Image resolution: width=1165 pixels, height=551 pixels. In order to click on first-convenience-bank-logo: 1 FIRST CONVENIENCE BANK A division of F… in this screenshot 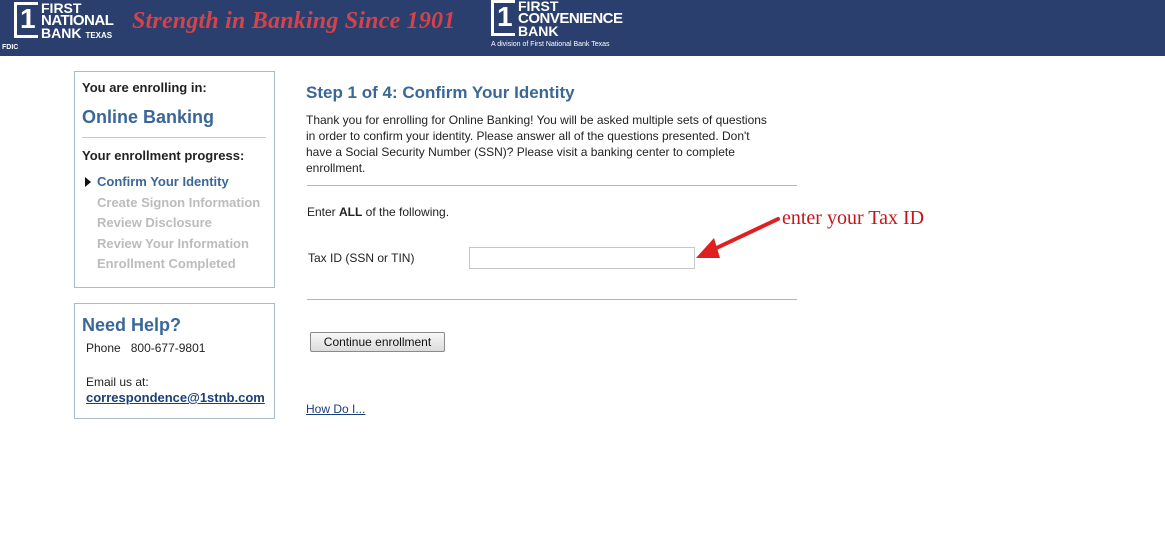, I will do `click(561, 26)`.